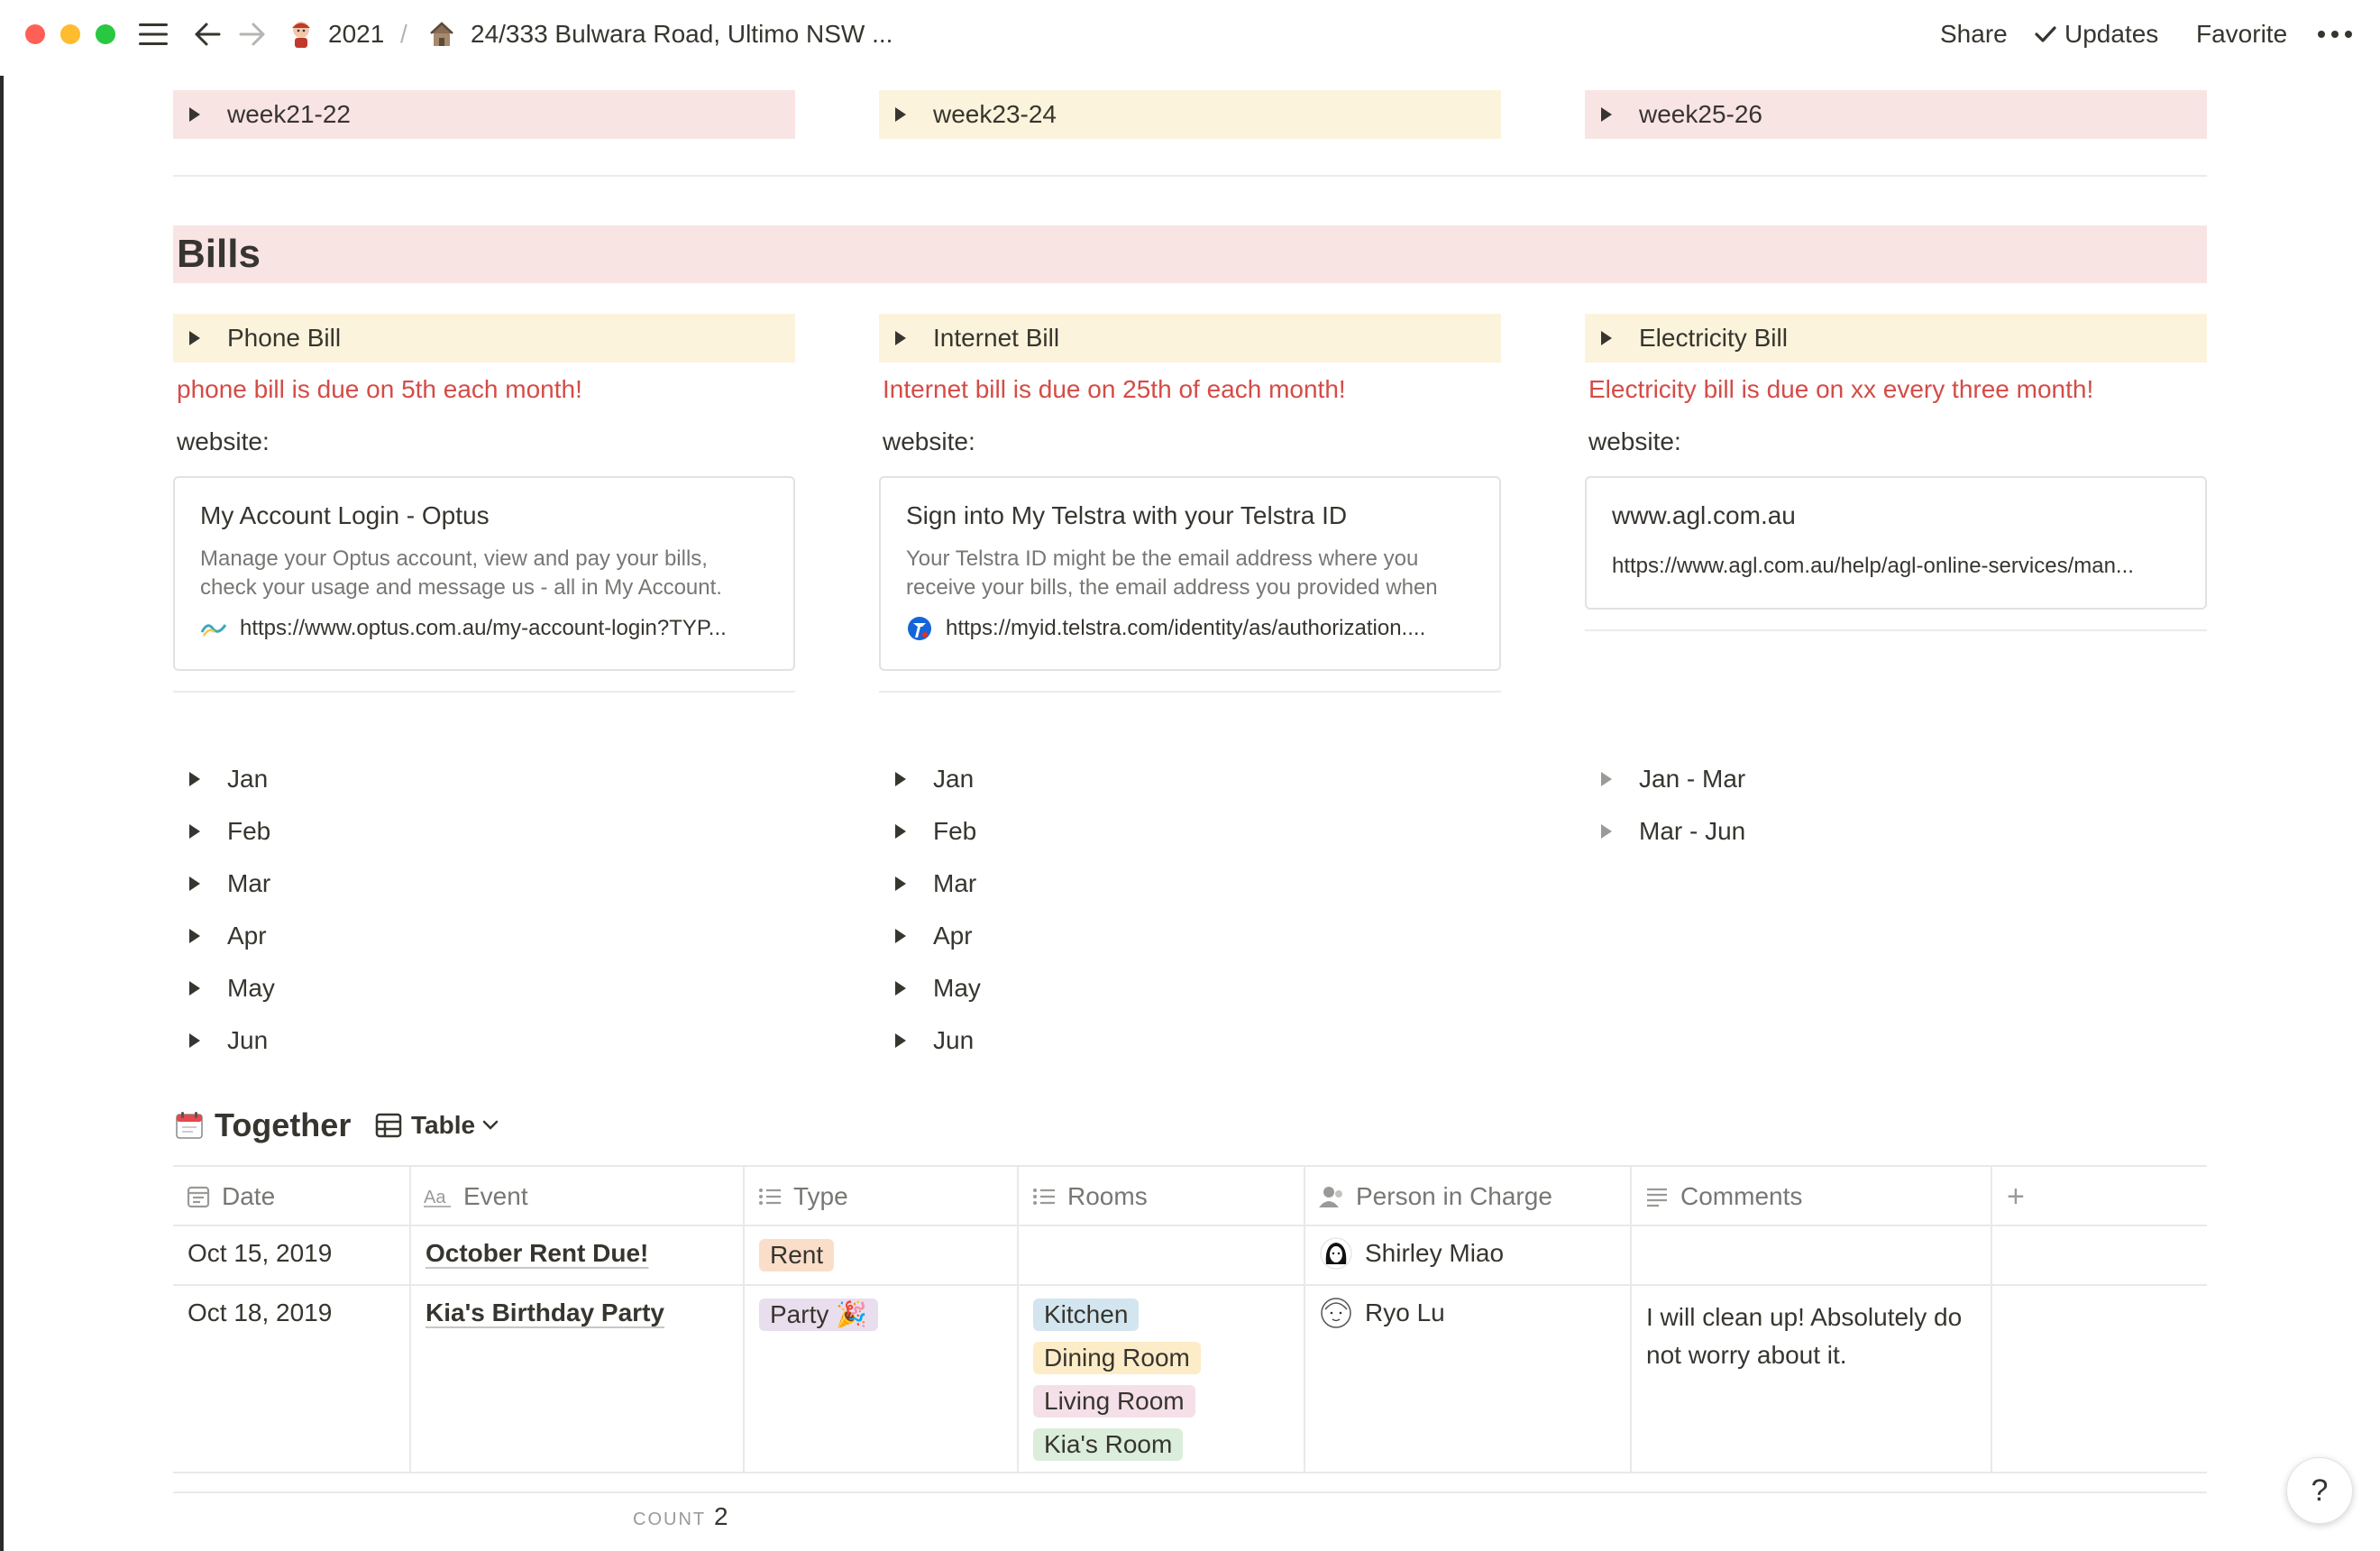 The height and width of the screenshot is (1551, 2380). I want to click on cell-person: Shirley Miao, so click(1434, 1253).